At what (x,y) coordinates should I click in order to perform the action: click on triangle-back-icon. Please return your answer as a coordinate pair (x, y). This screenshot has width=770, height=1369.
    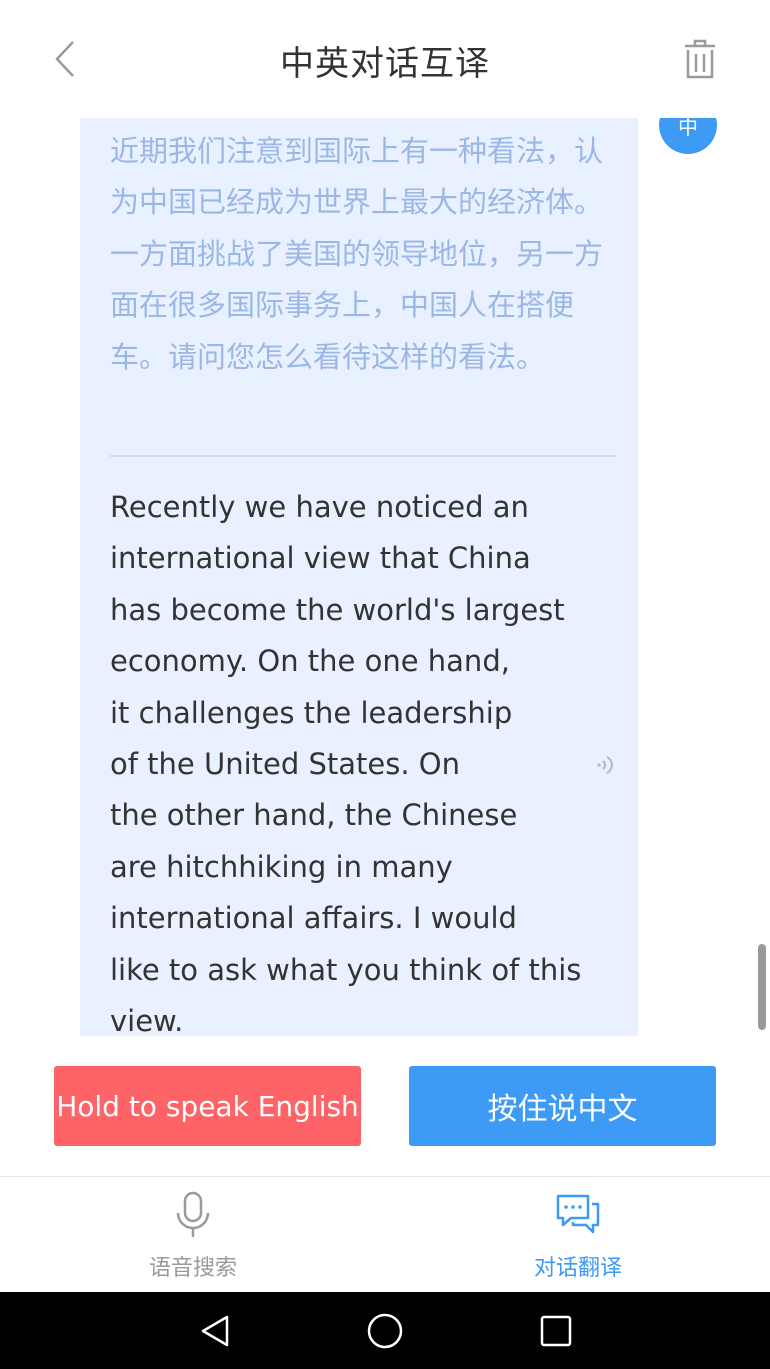
    Looking at the image, I should click on (215, 1331).